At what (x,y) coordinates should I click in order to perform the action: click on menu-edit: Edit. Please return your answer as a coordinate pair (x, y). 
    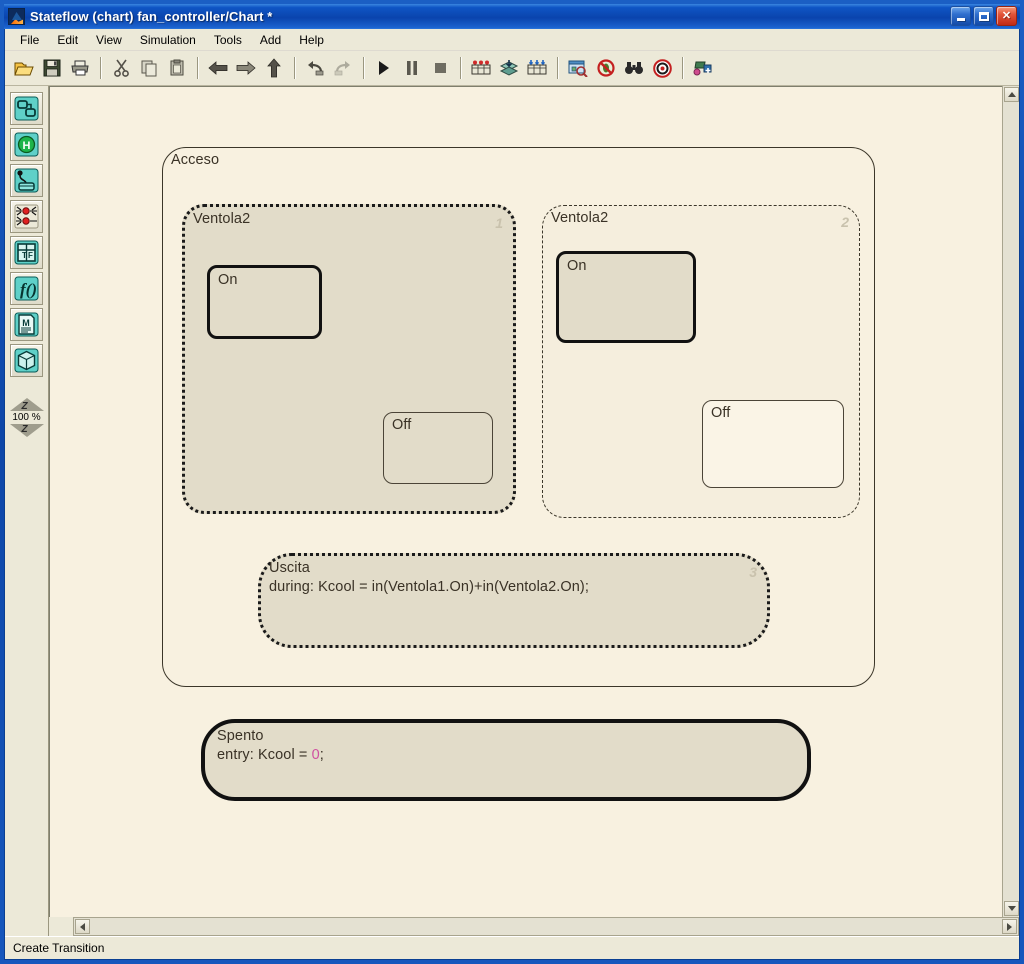
    Looking at the image, I should click on (67, 40).